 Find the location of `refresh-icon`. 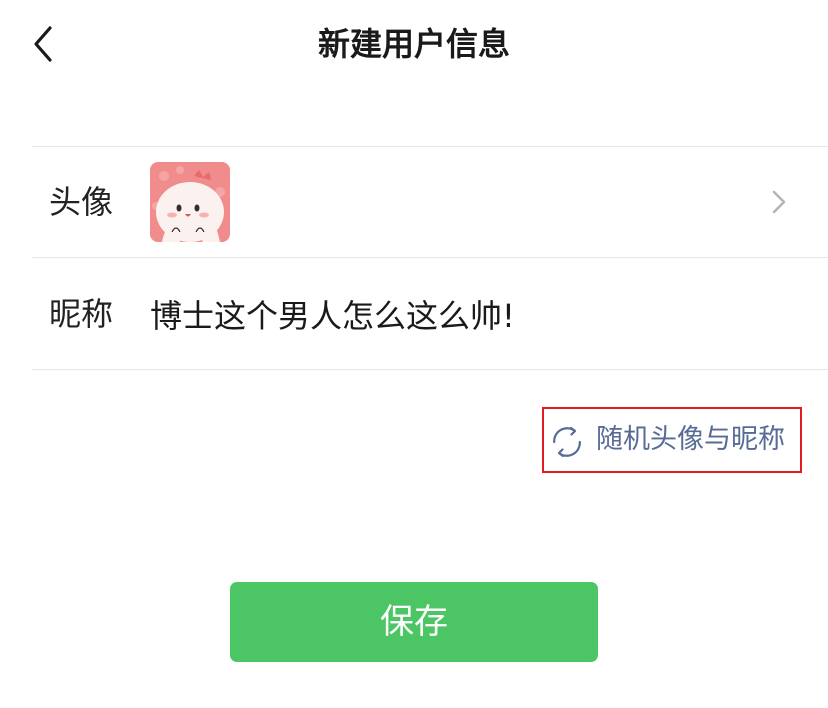

refresh-icon is located at coordinates (567, 442).